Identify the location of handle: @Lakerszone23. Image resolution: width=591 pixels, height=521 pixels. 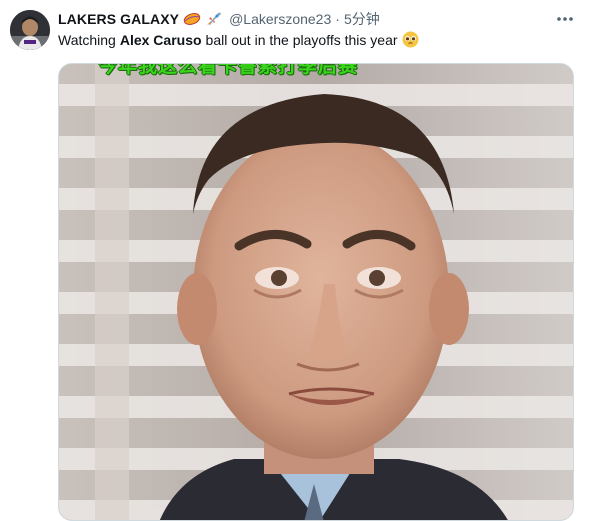
(280, 19).